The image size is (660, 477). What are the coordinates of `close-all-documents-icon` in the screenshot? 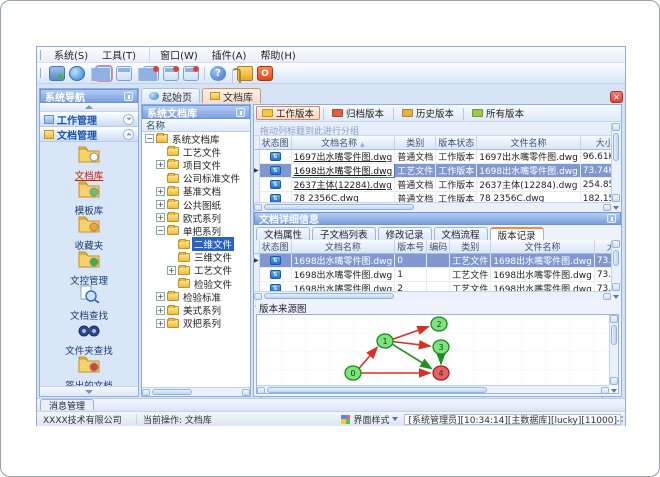 It's located at (171, 73).